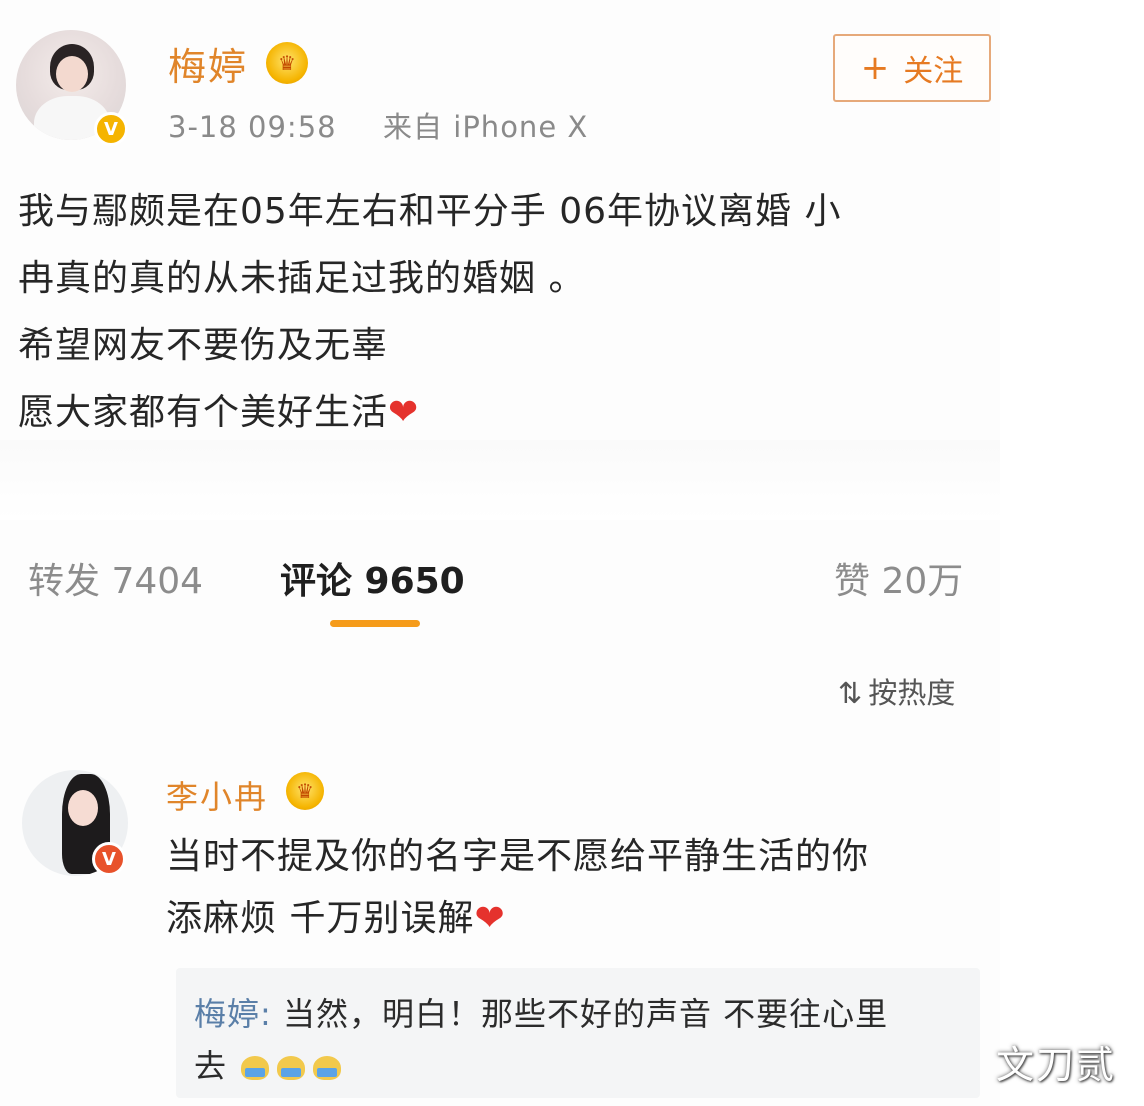 The image size is (1144, 1106). I want to click on reply-box: 梅婷: 当然，明白！那些不好的声音 不要往心里 去, so click(578, 1033).